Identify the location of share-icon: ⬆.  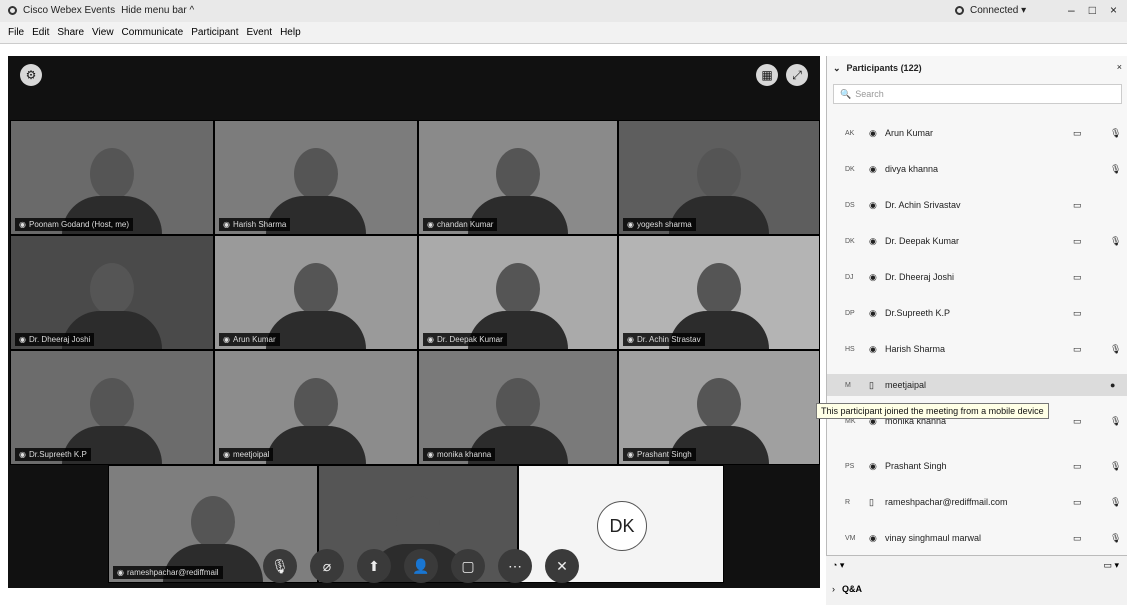
(374, 566).